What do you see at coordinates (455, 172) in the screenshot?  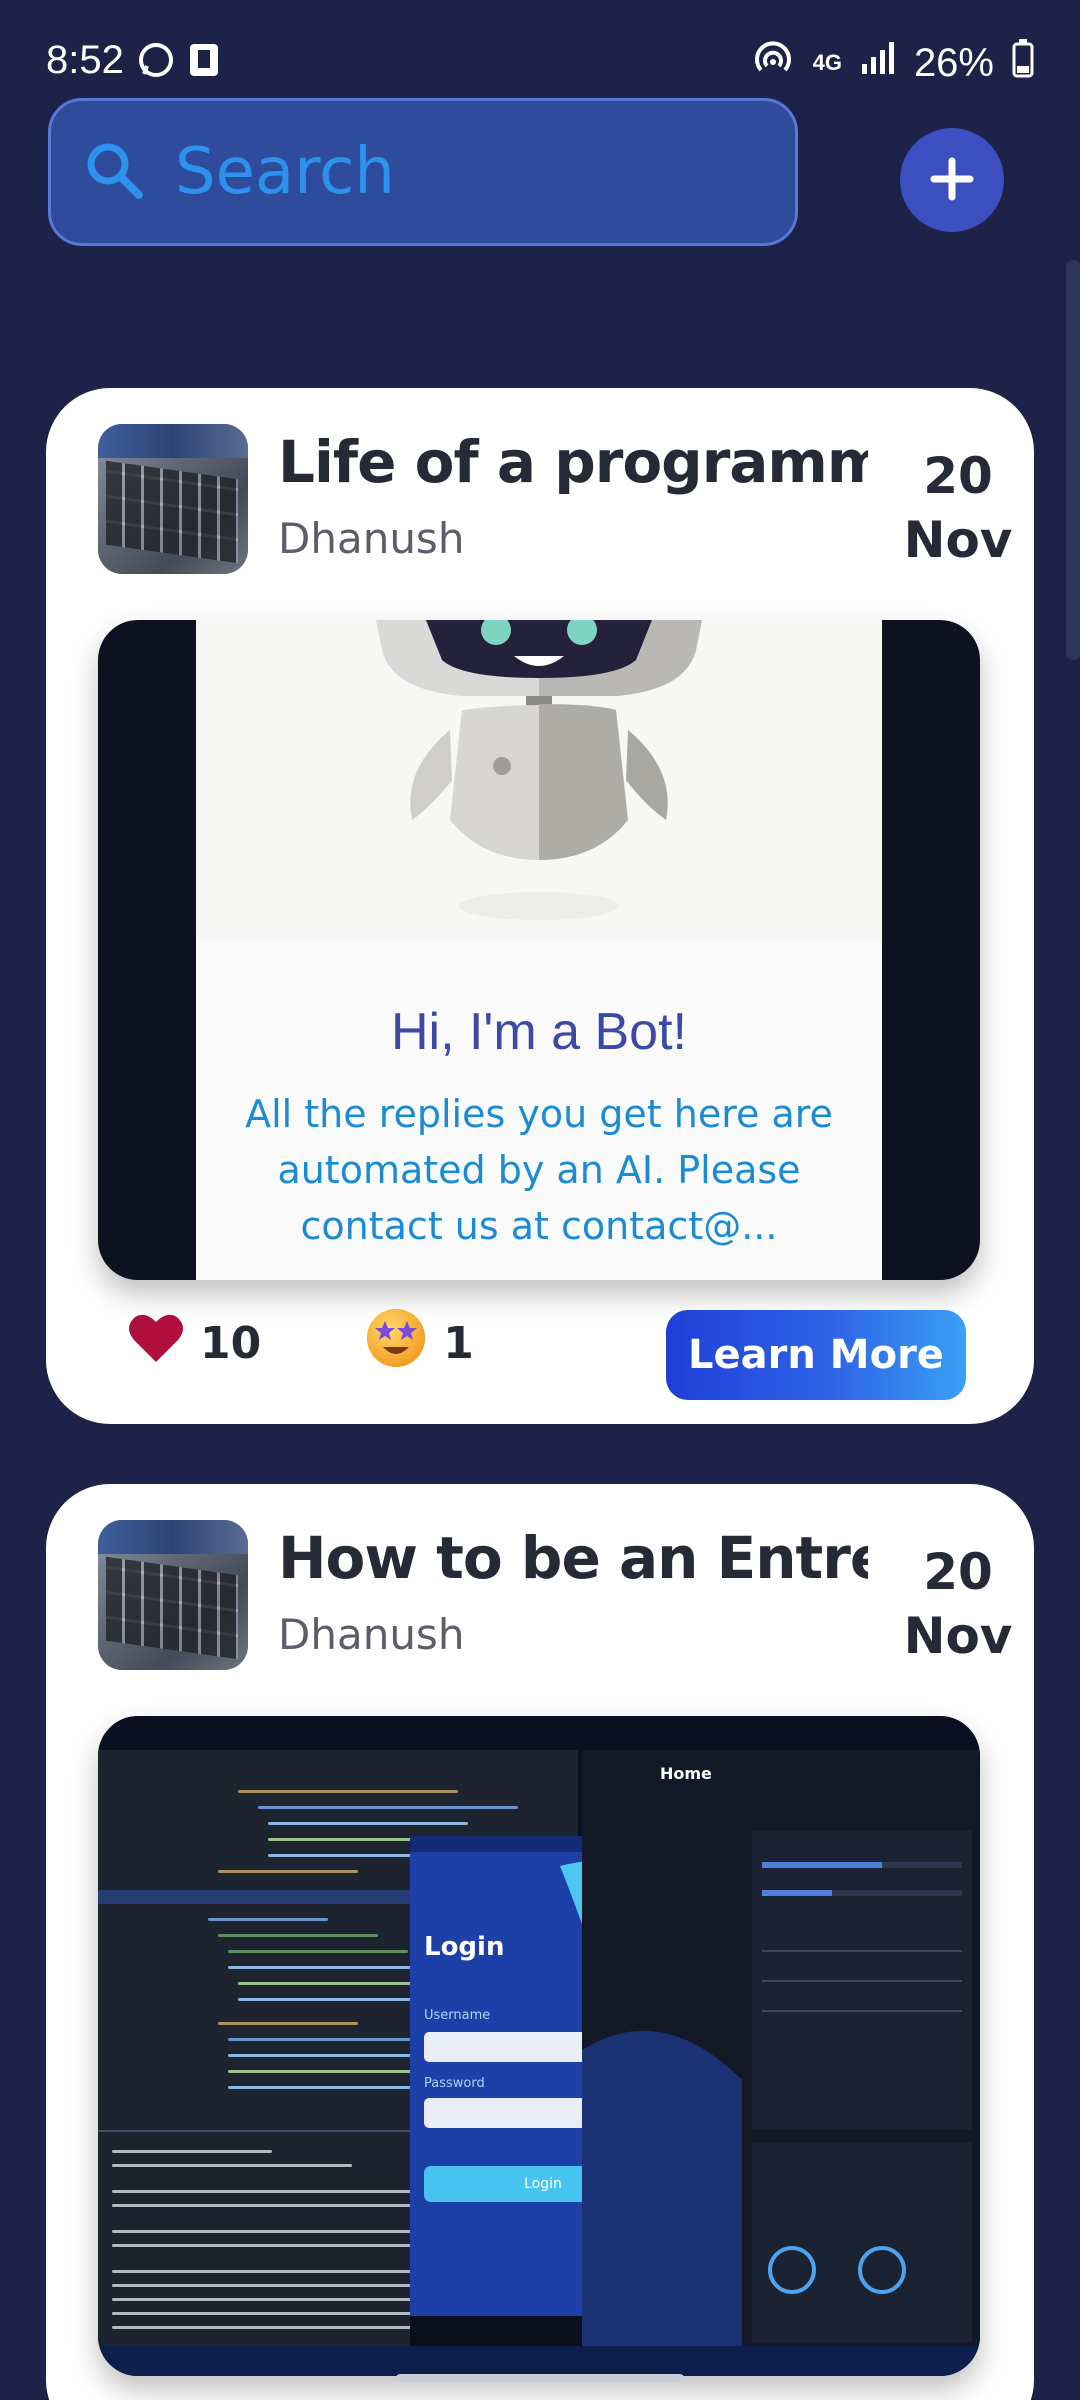 I see `search-input` at bounding box center [455, 172].